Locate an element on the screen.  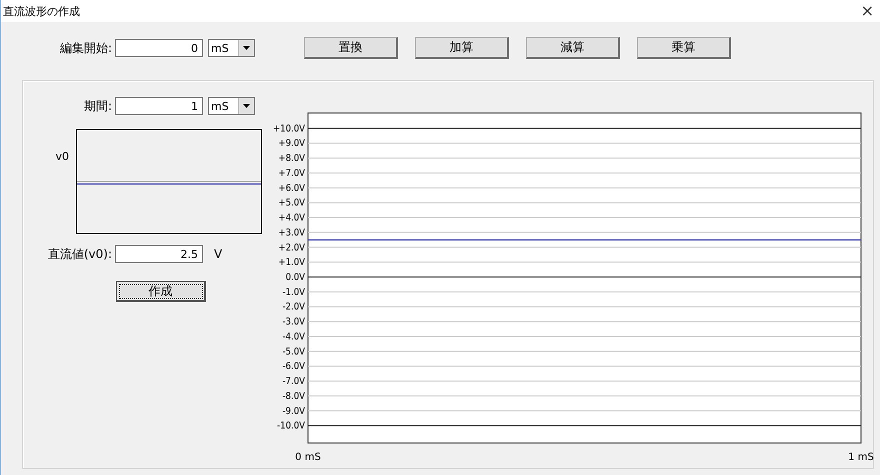
field-label: 直流値(v0): is located at coordinates (79, 254).